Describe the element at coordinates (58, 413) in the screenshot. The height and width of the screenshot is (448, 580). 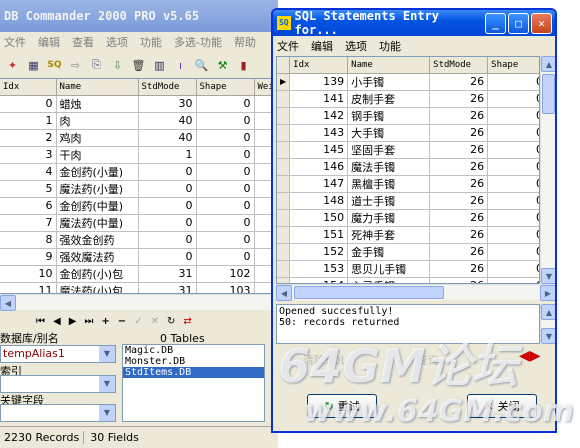
I see `key-field-select: ▼` at that location.